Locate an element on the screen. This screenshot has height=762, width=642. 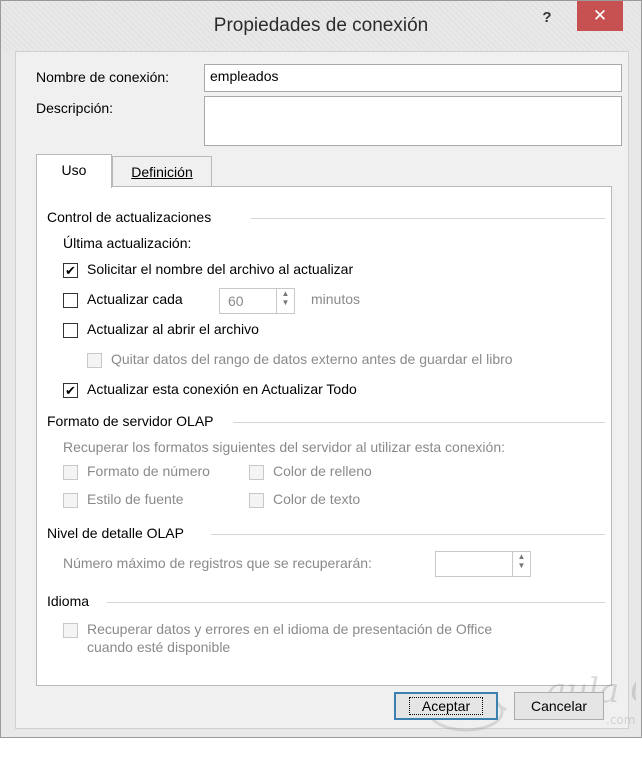
font-style-label: Estilo de fuente is located at coordinates (135, 499).